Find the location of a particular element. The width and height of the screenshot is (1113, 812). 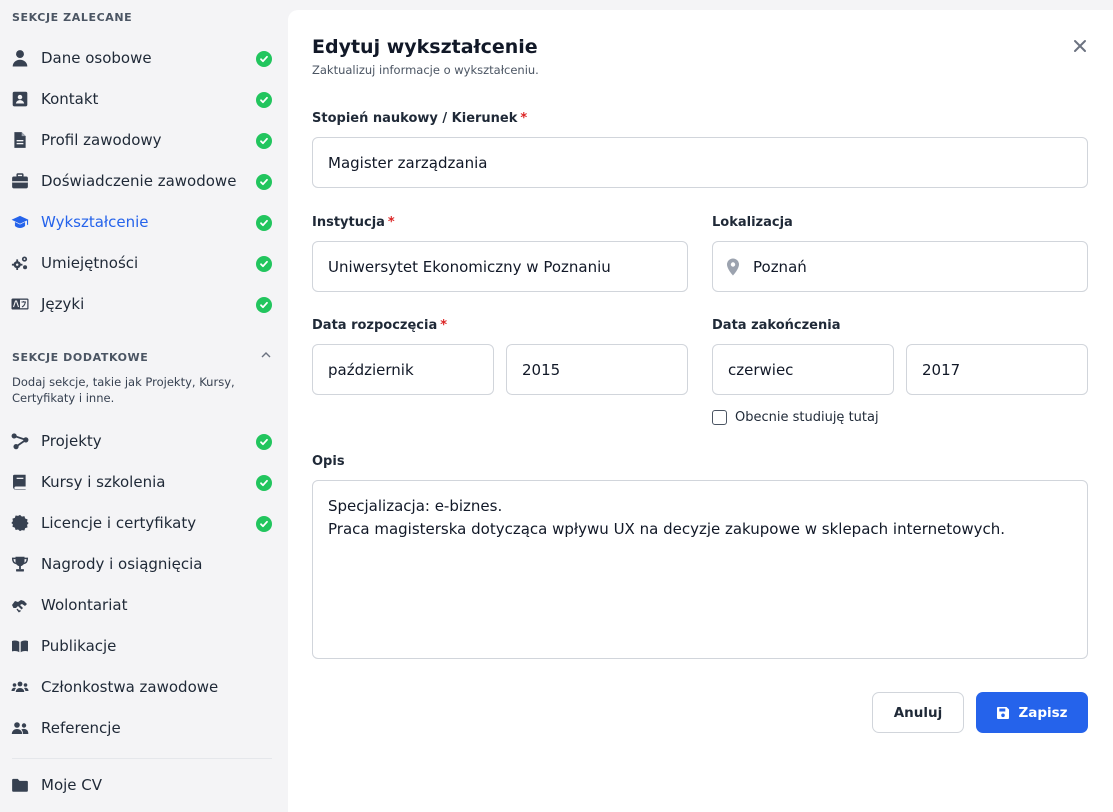

trophy-icon is located at coordinates (20, 564).